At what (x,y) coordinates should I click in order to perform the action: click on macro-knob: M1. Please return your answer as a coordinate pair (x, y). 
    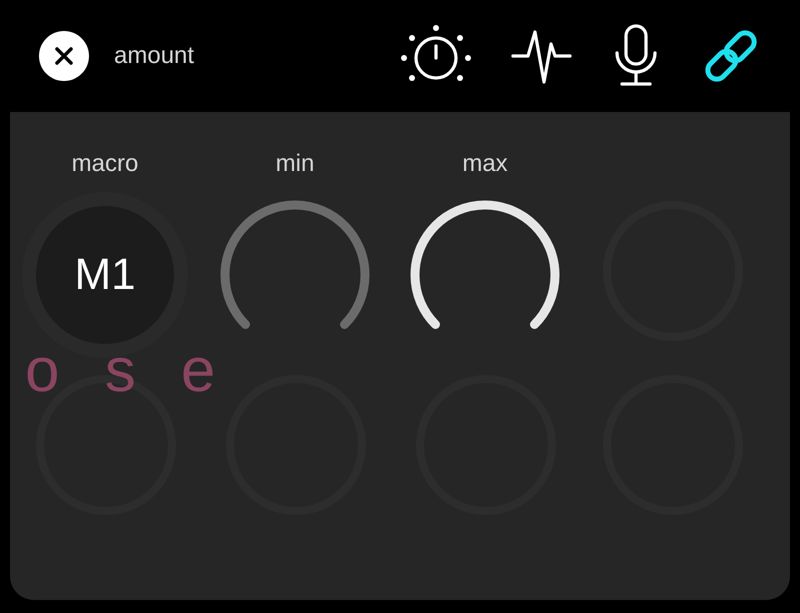
    Looking at the image, I should click on (105, 275).